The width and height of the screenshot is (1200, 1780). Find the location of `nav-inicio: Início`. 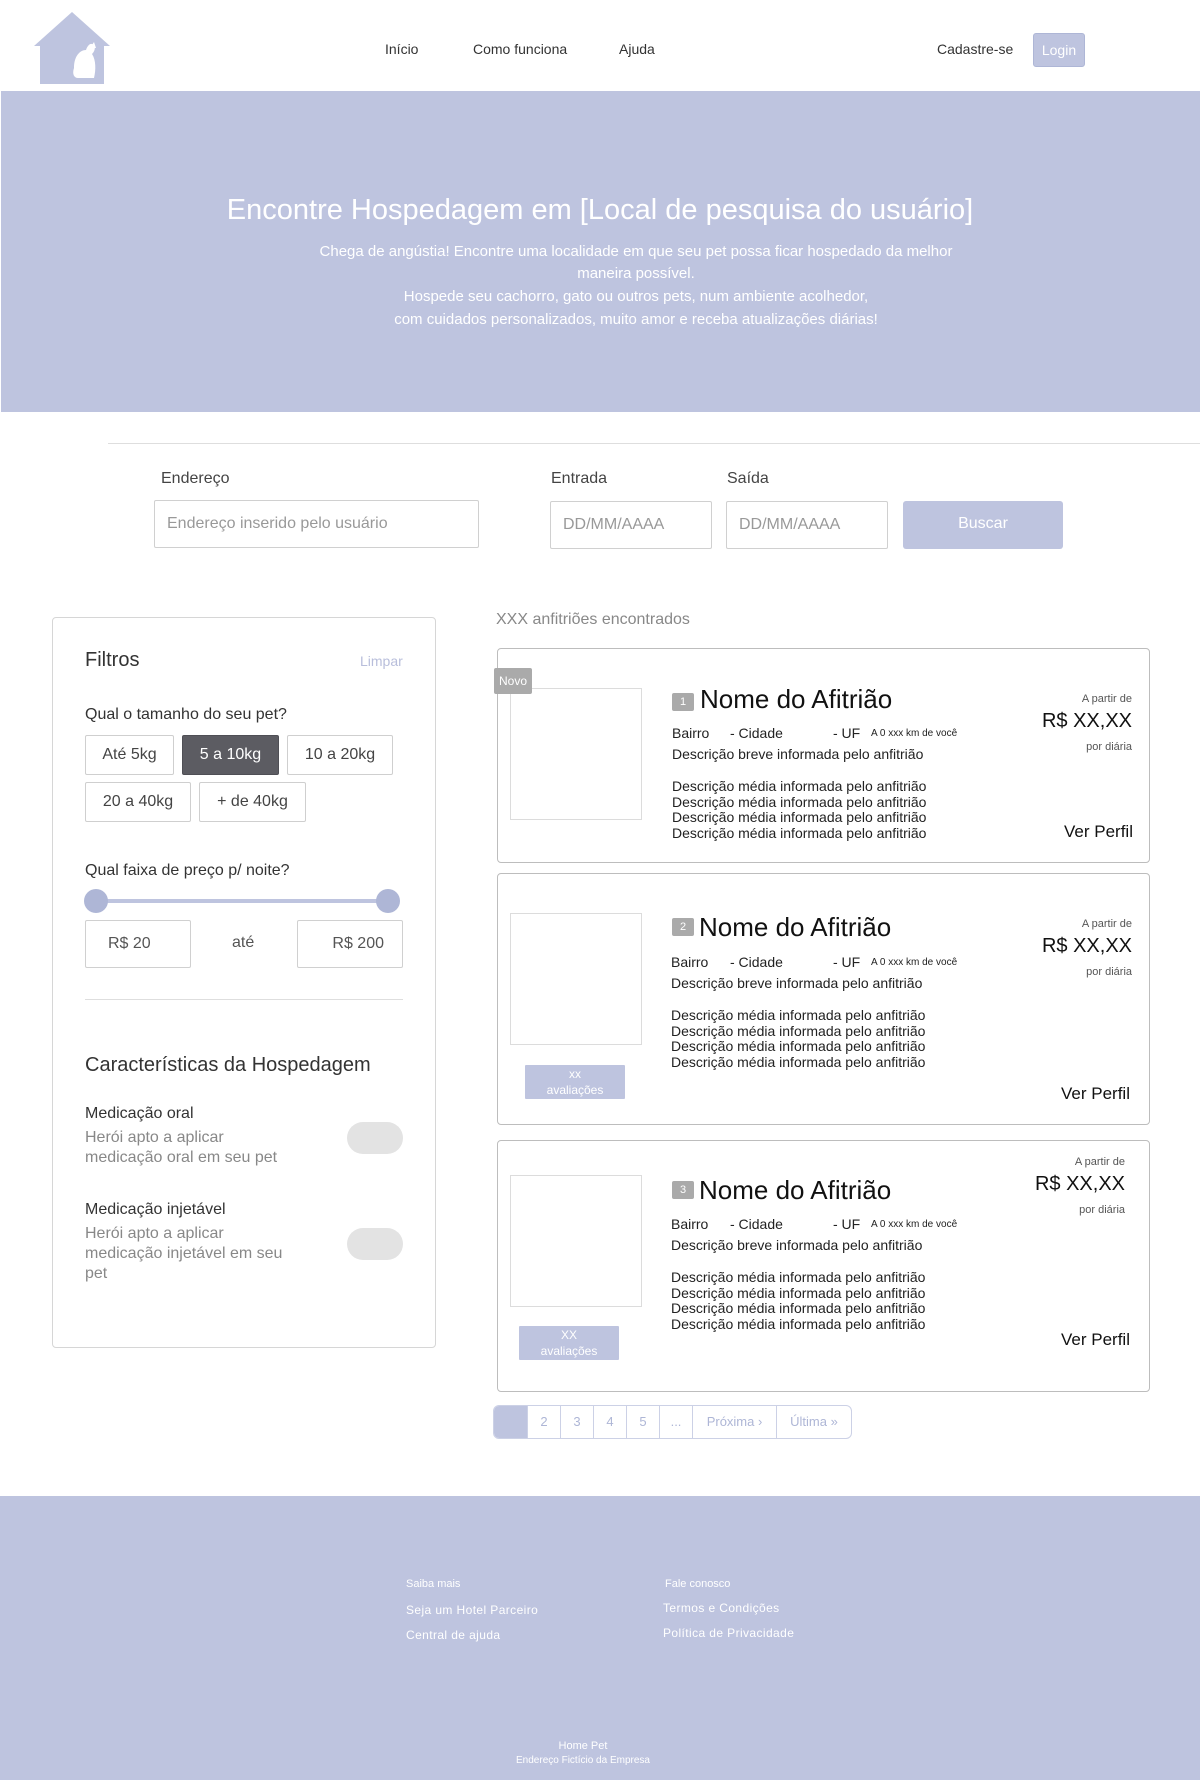

nav-inicio: Início is located at coordinates (401, 49).